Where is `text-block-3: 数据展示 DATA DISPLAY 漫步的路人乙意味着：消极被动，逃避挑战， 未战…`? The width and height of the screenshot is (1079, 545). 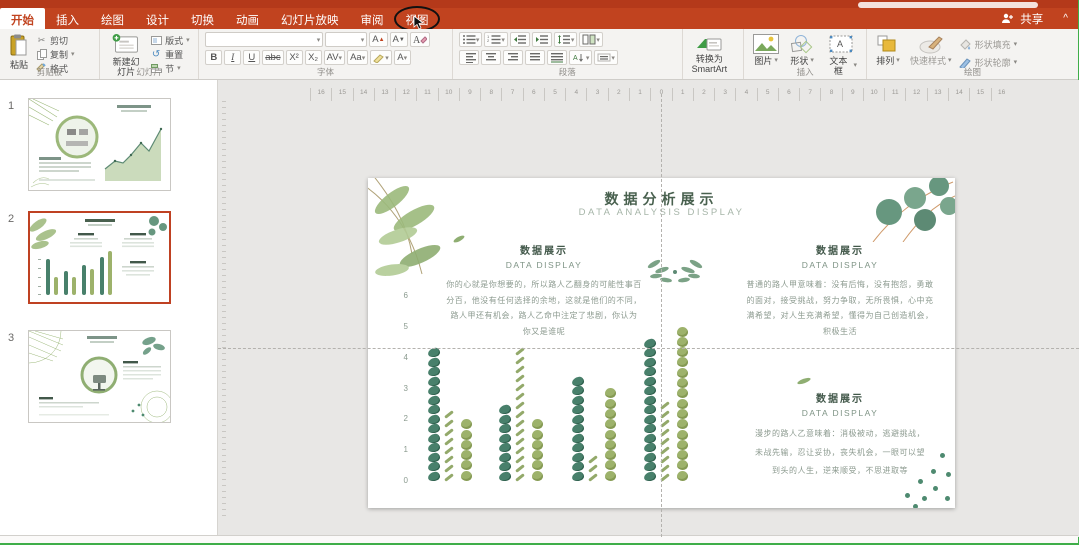 text-block-3: 数据展示 DATA DISPLAY 漫步的路人乙意味着：消极被动，逃避挑战， 未战… is located at coordinates (840, 435).